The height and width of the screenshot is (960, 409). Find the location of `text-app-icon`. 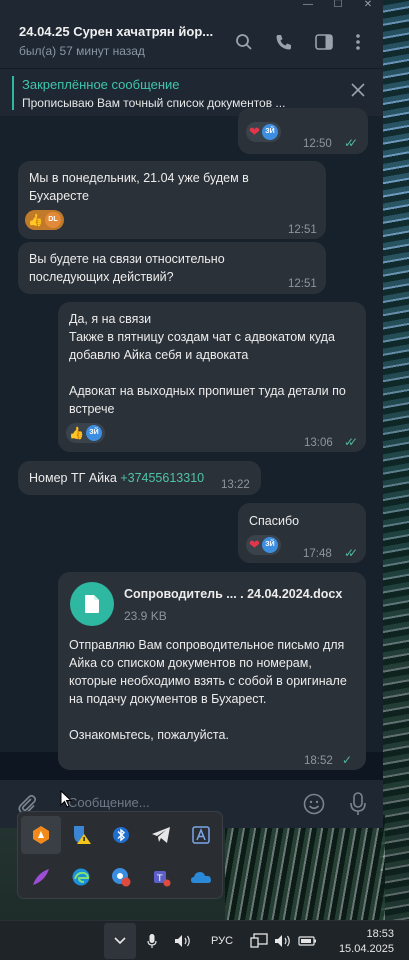

text-app-icon is located at coordinates (201, 835).